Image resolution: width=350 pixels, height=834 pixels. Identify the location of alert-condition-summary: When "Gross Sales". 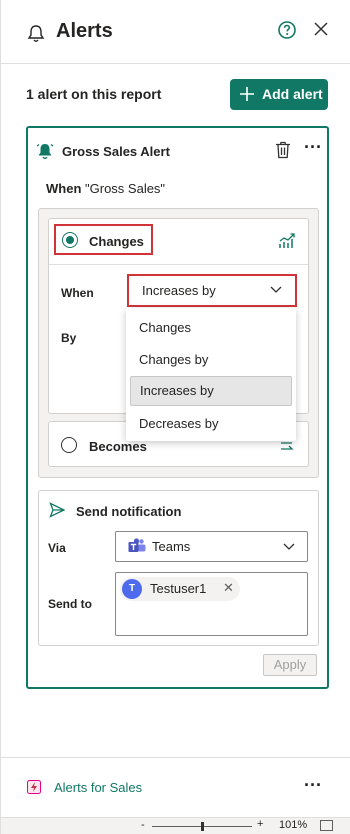
(105, 188).